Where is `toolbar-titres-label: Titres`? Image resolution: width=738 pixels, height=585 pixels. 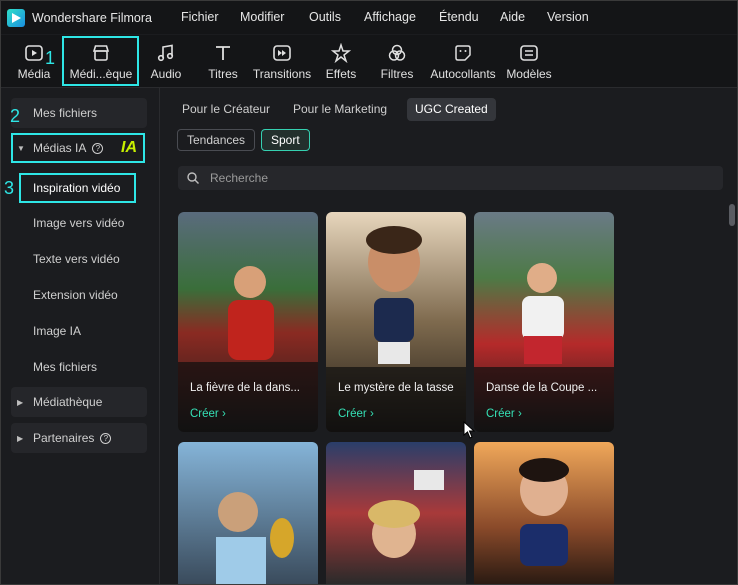
toolbar-titres-label: Titres is located at coordinates (223, 74).